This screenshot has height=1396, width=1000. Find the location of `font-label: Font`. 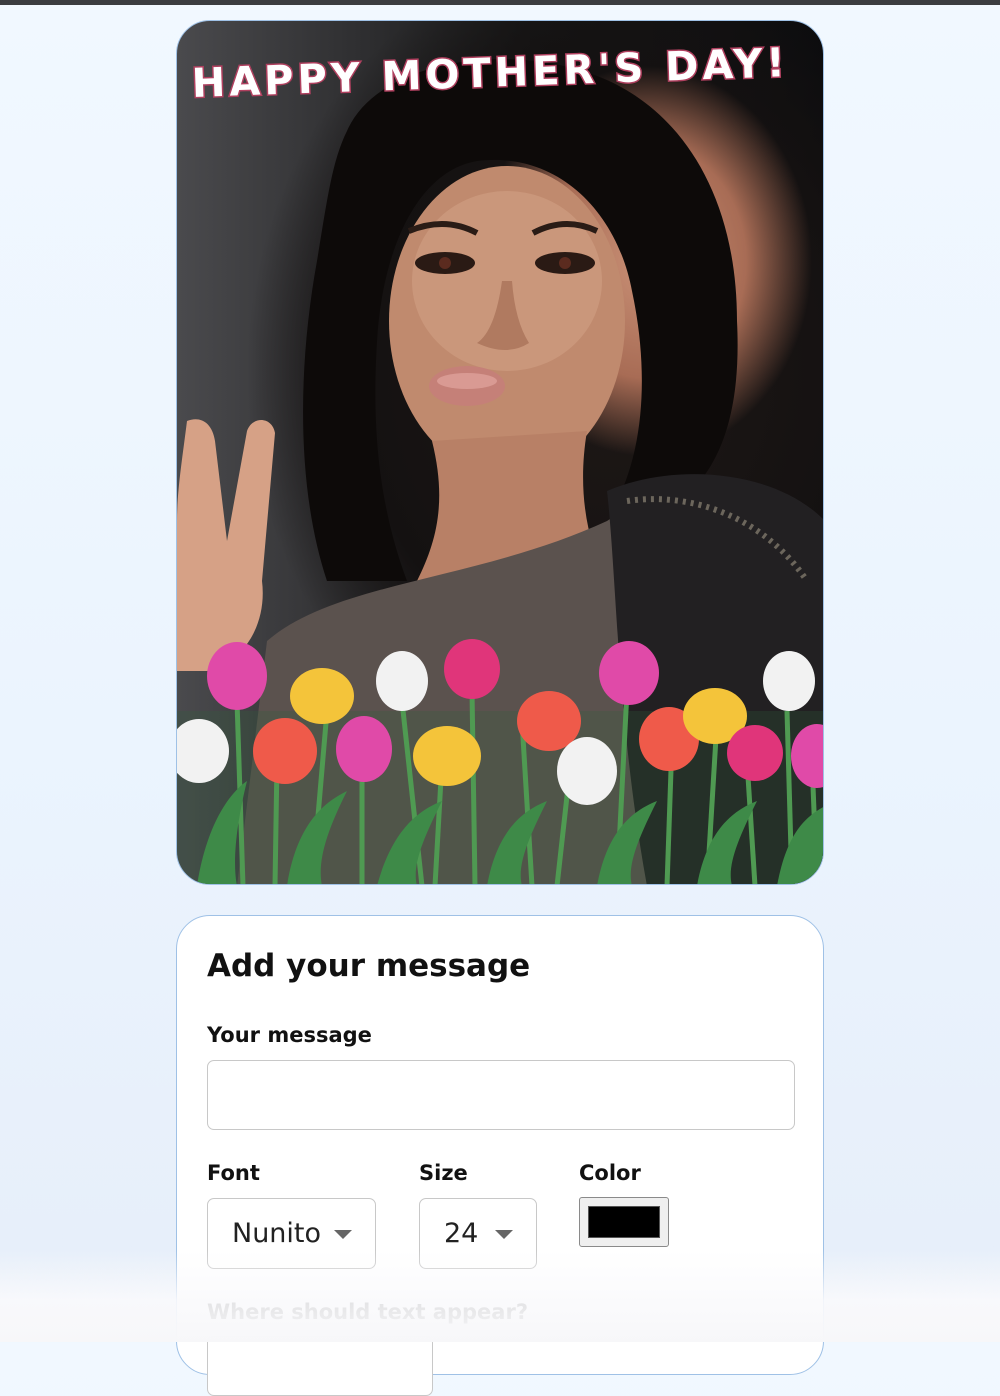

font-label: Font is located at coordinates (233, 1173).